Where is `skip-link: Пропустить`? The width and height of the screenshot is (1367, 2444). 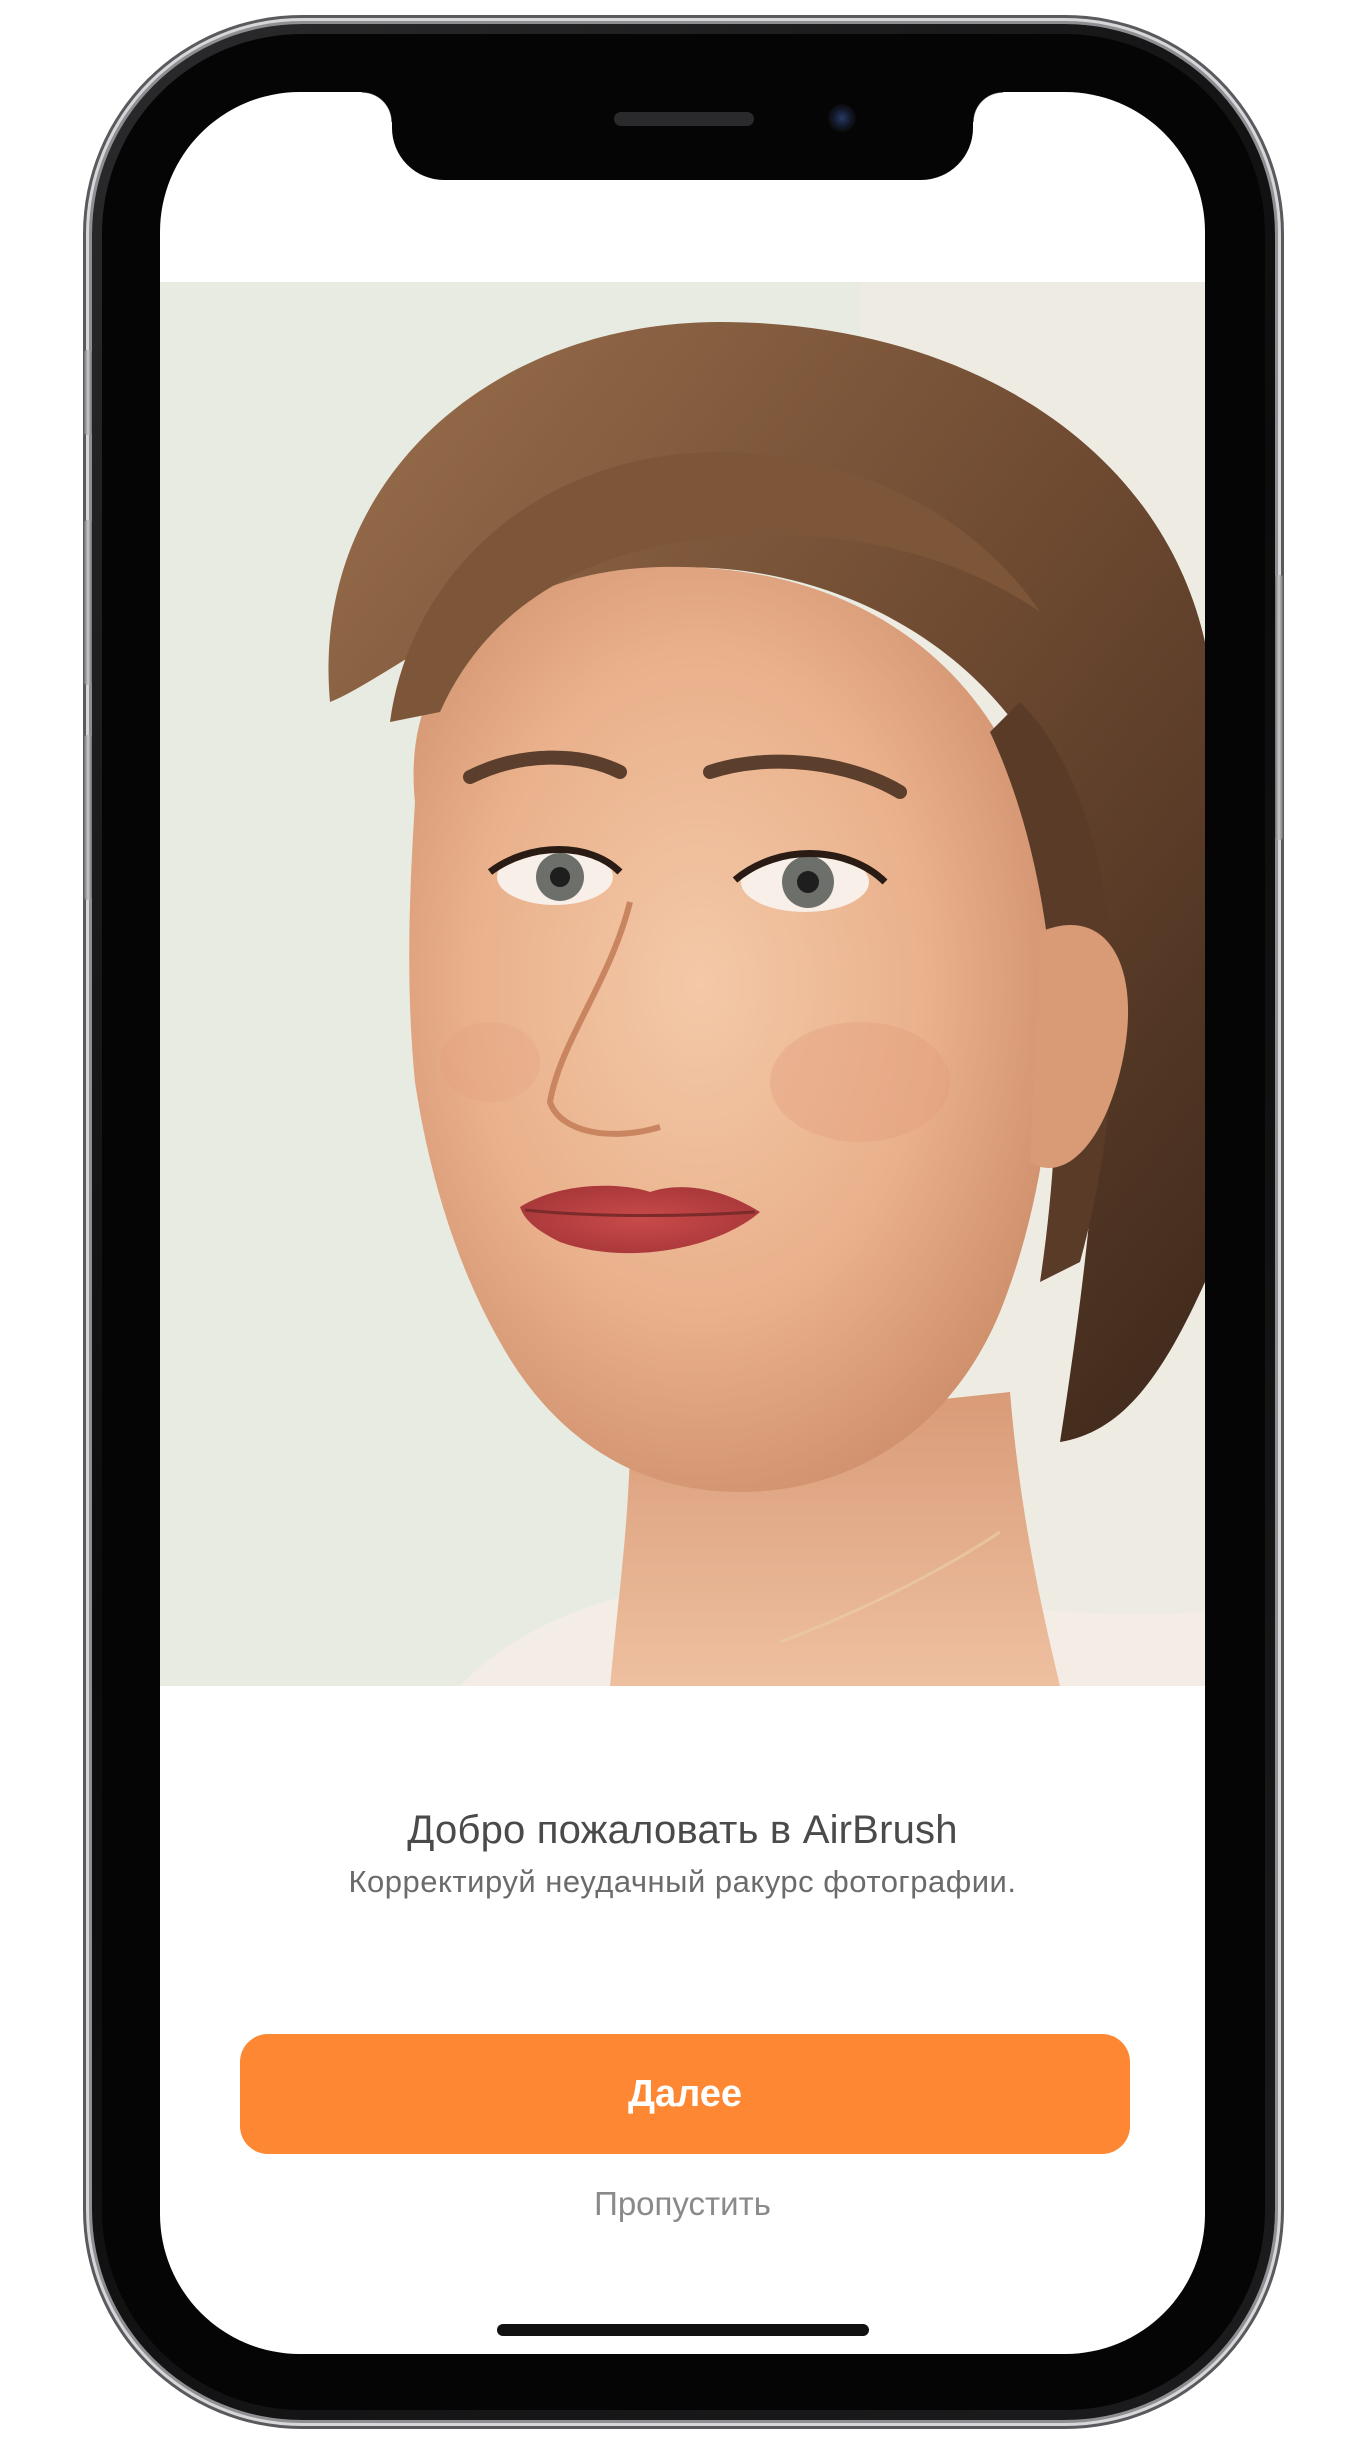
skip-link: Пропустить is located at coordinates (682, 2204).